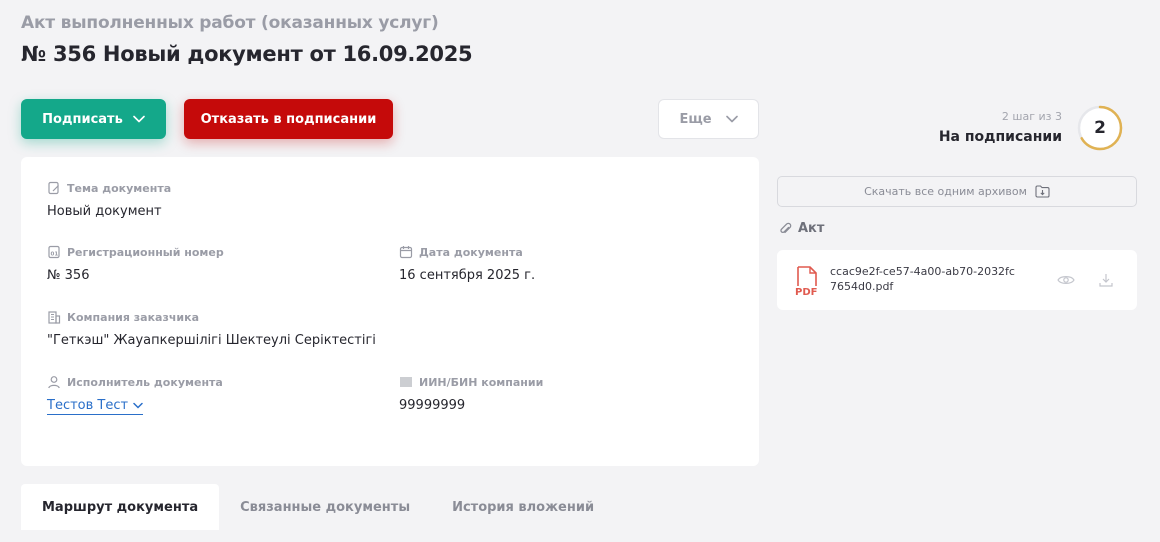  What do you see at coordinates (54, 317) in the screenshot?
I see `building-icon` at bounding box center [54, 317].